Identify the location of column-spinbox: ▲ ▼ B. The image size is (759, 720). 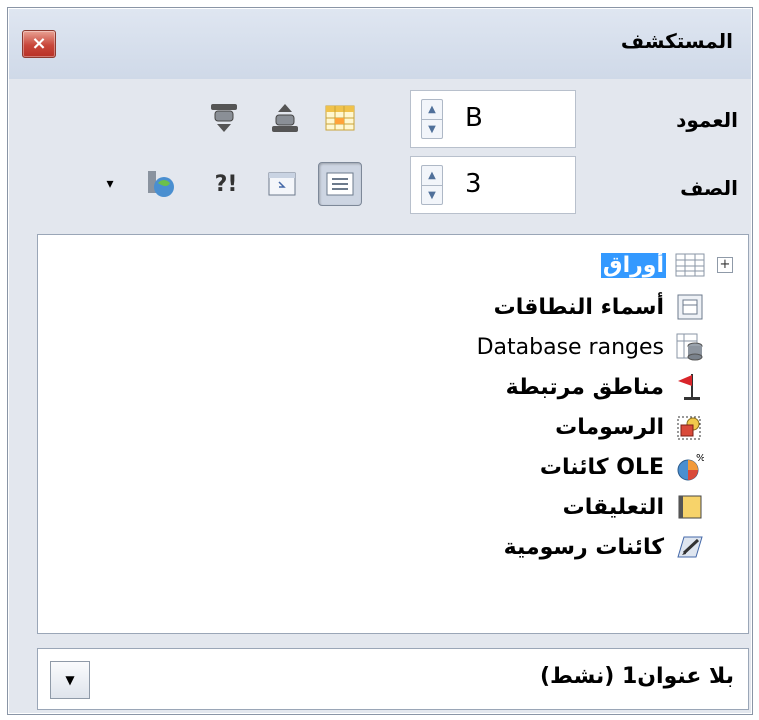
(493, 119).